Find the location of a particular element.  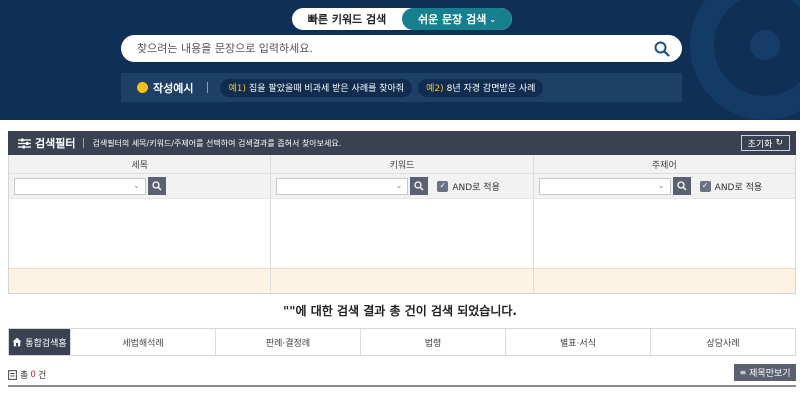

filter-description: 검색필터의 세목/키워드/주제어를 선택하여 검색결과를 좁혀서 찾아보세요. is located at coordinates (217, 143).